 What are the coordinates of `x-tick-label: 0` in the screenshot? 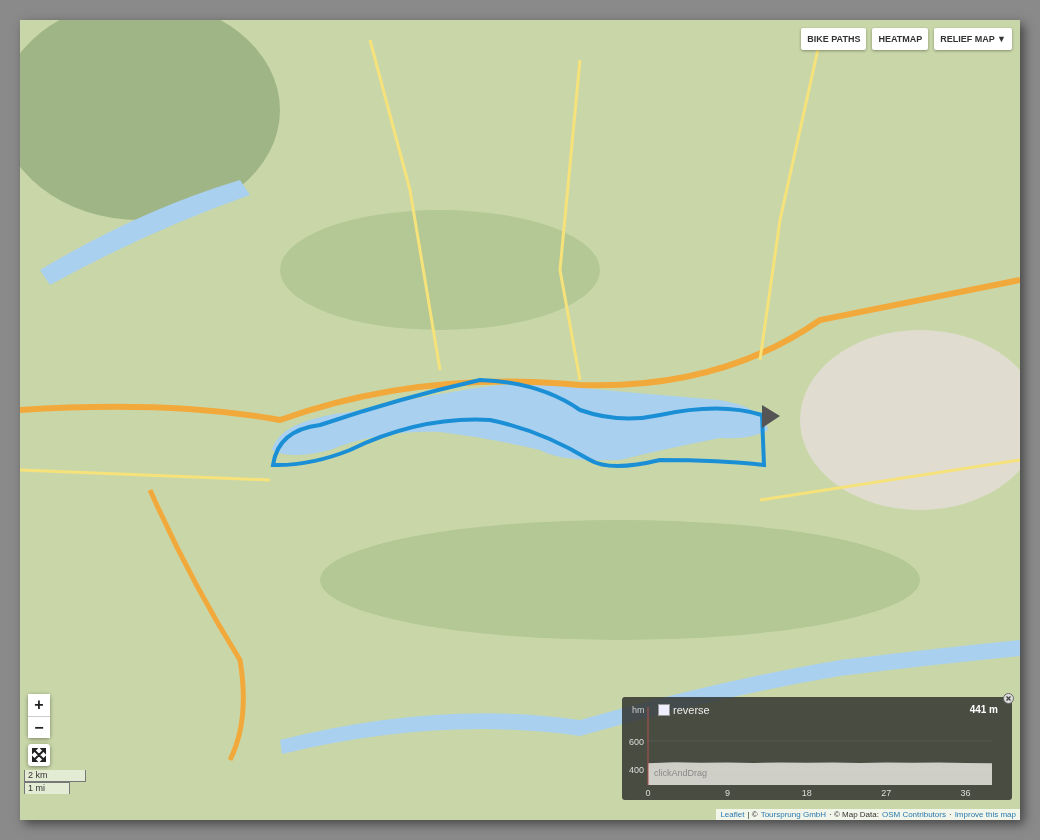 It's located at (648, 793).